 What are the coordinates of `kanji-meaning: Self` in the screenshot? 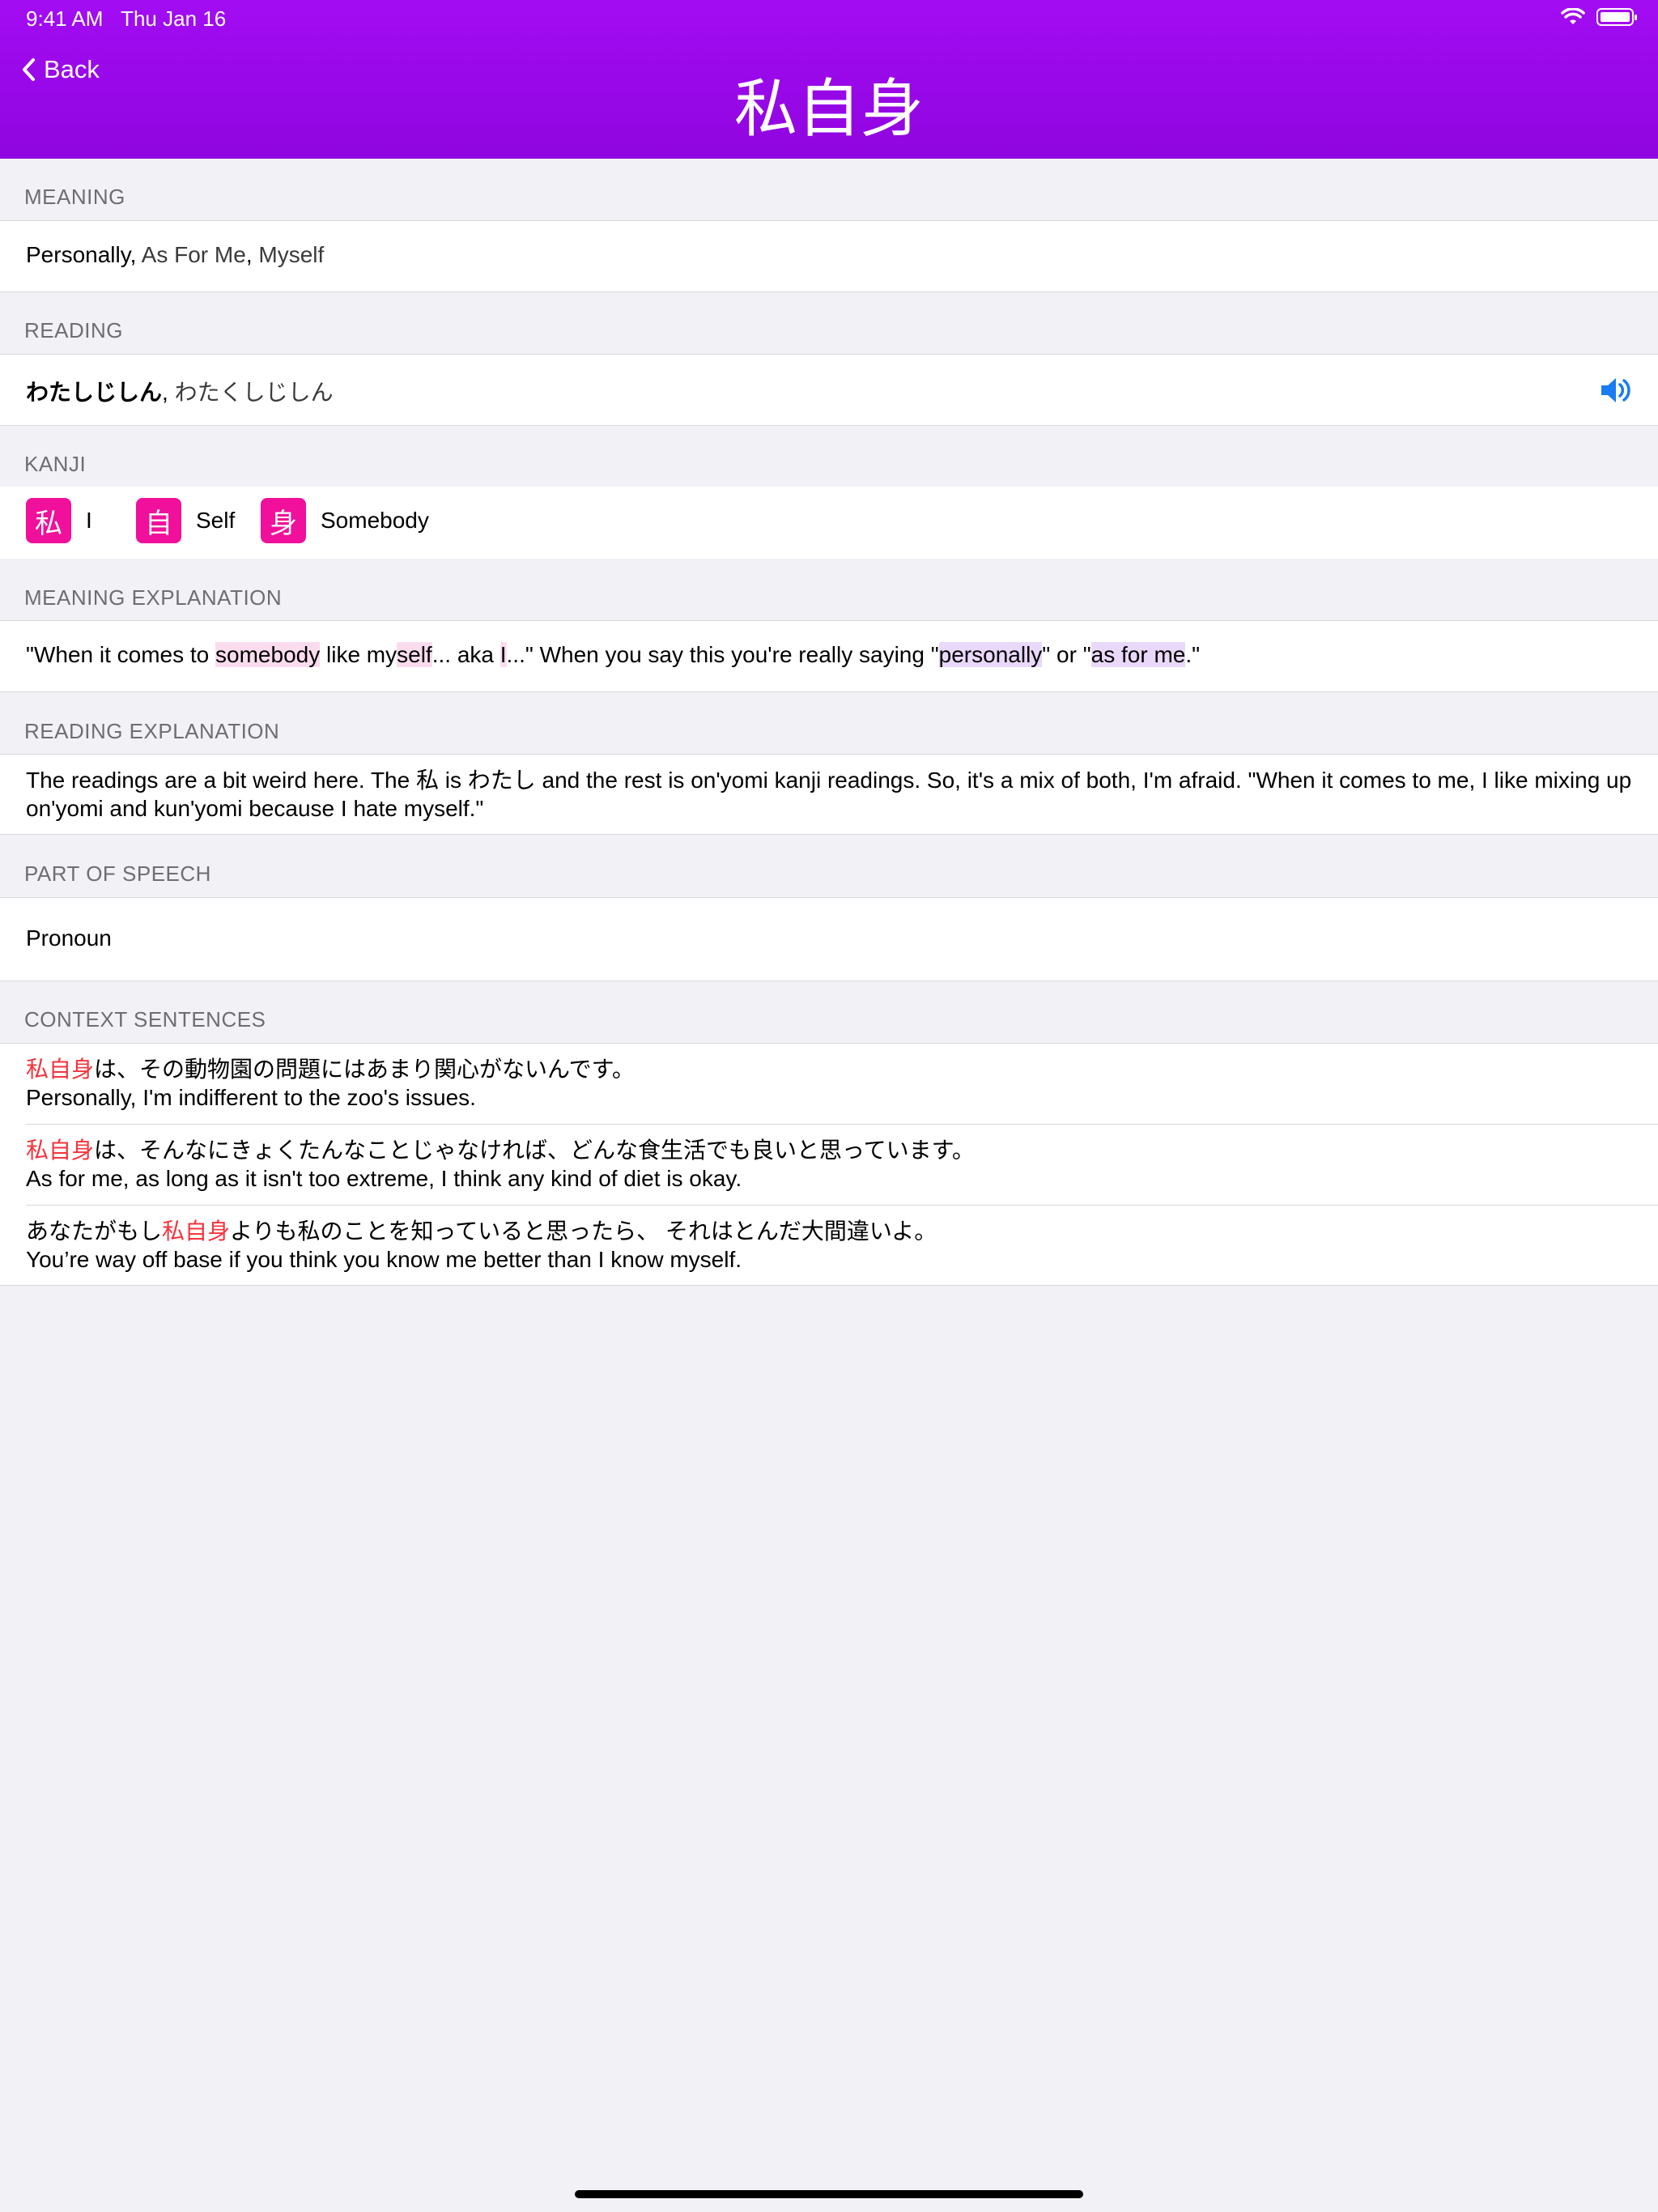 It's located at (216, 520).